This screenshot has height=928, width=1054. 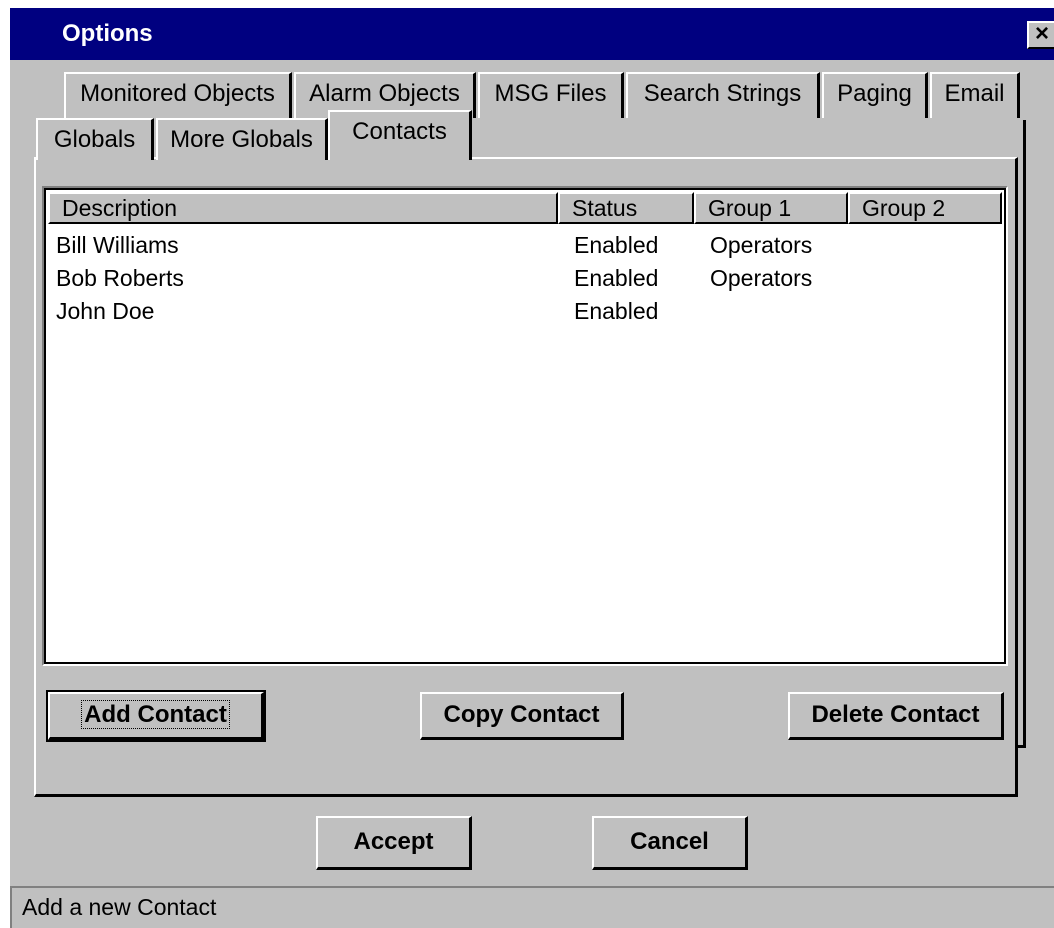 What do you see at coordinates (532, 34) in the screenshot?
I see `title-bar: Options ×` at bounding box center [532, 34].